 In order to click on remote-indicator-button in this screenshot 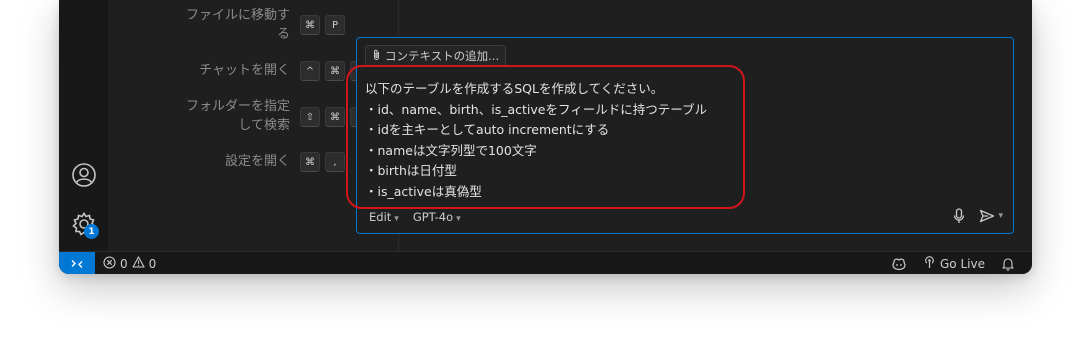, I will do `click(77, 263)`.